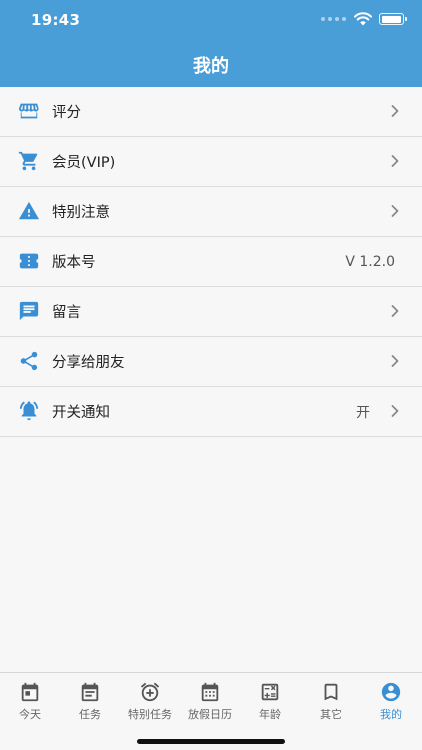 This screenshot has height=750, width=422. Describe the element at coordinates (270, 692) in the screenshot. I see `calculator-icon` at that location.